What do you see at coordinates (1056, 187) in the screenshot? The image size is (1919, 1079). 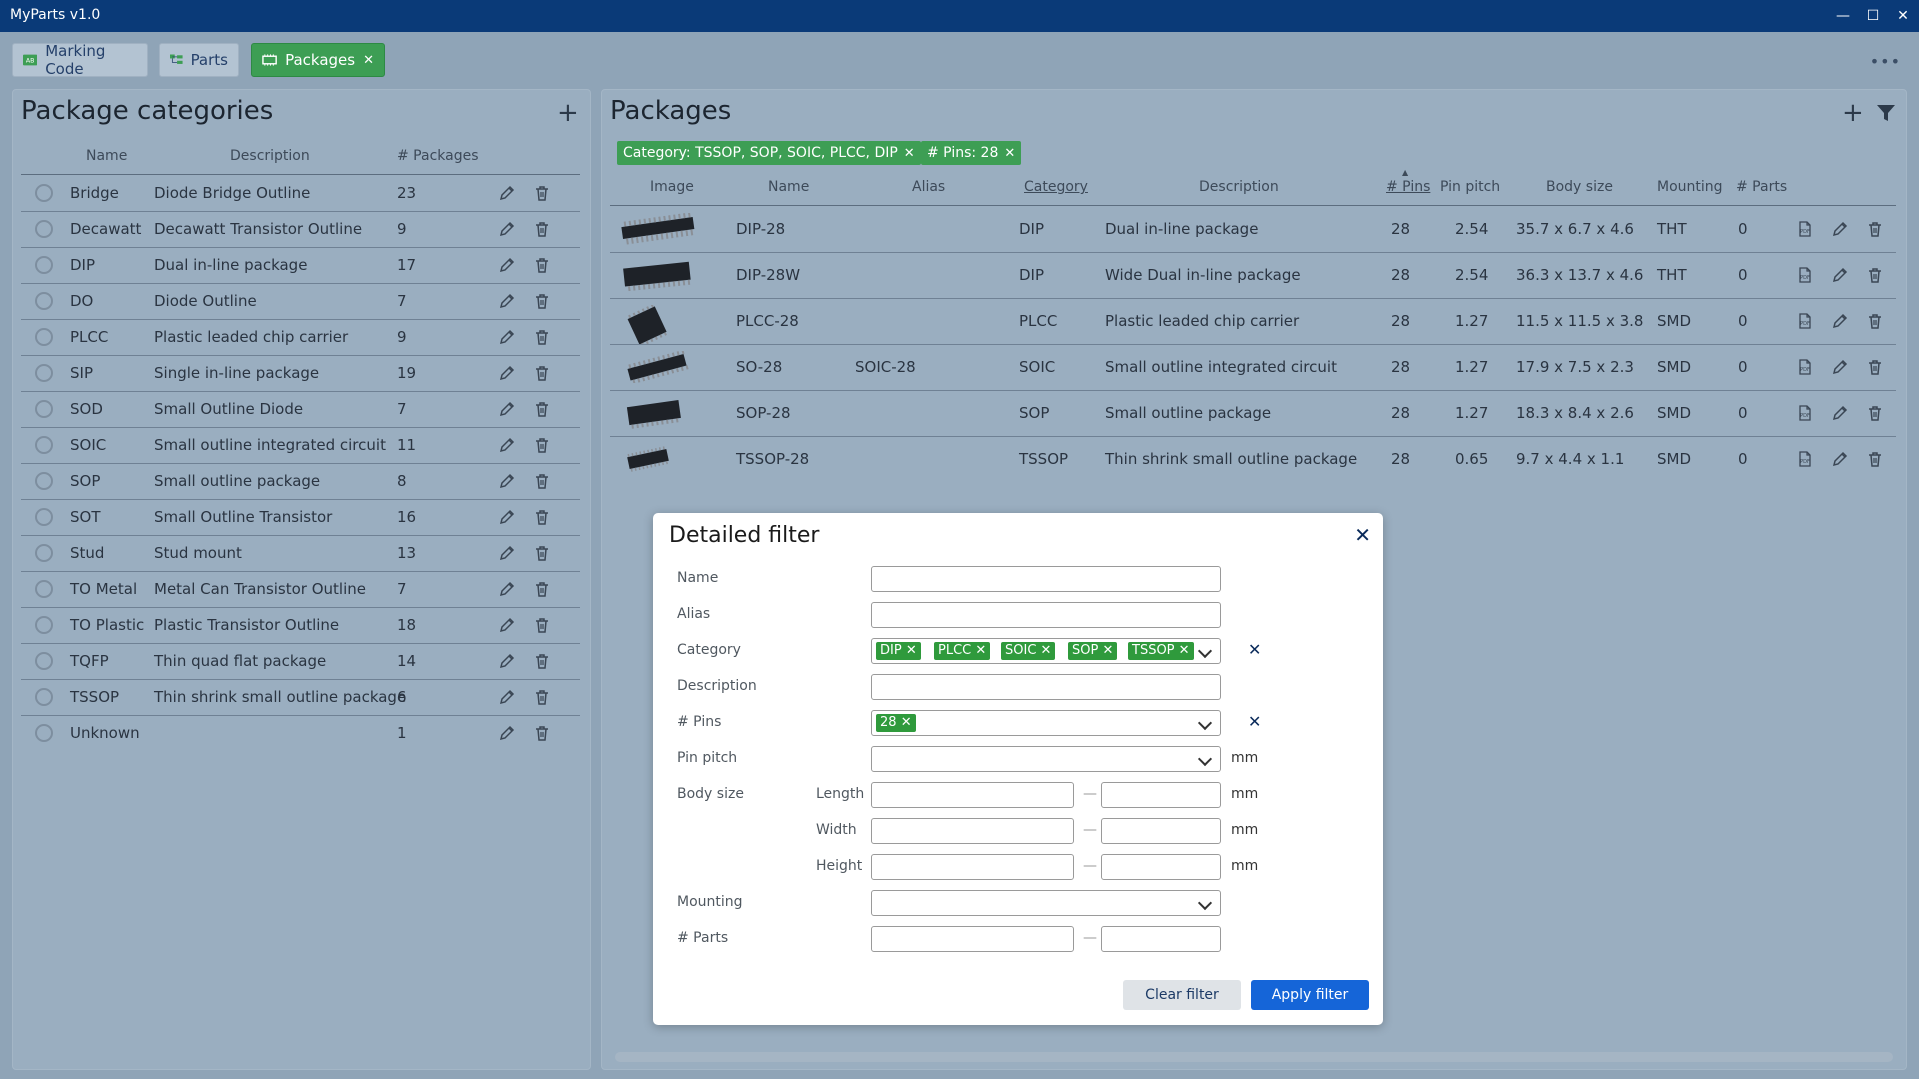 I see `column-header-category: Category` at bounding box center [1056, 187].